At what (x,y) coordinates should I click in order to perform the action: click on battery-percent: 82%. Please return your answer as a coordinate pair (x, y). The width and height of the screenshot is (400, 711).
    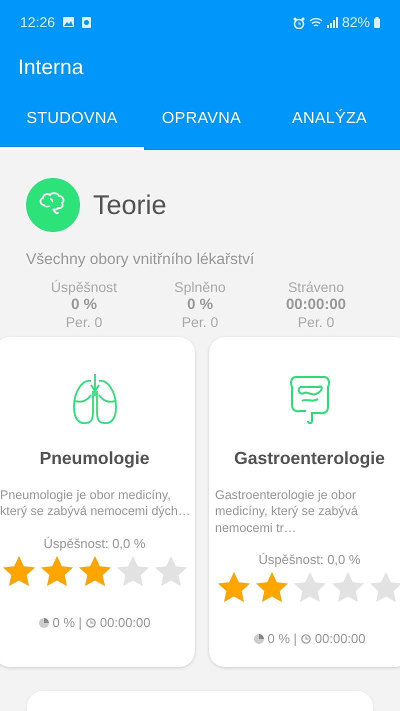
    Looking at the image, I should click on (356, 22).